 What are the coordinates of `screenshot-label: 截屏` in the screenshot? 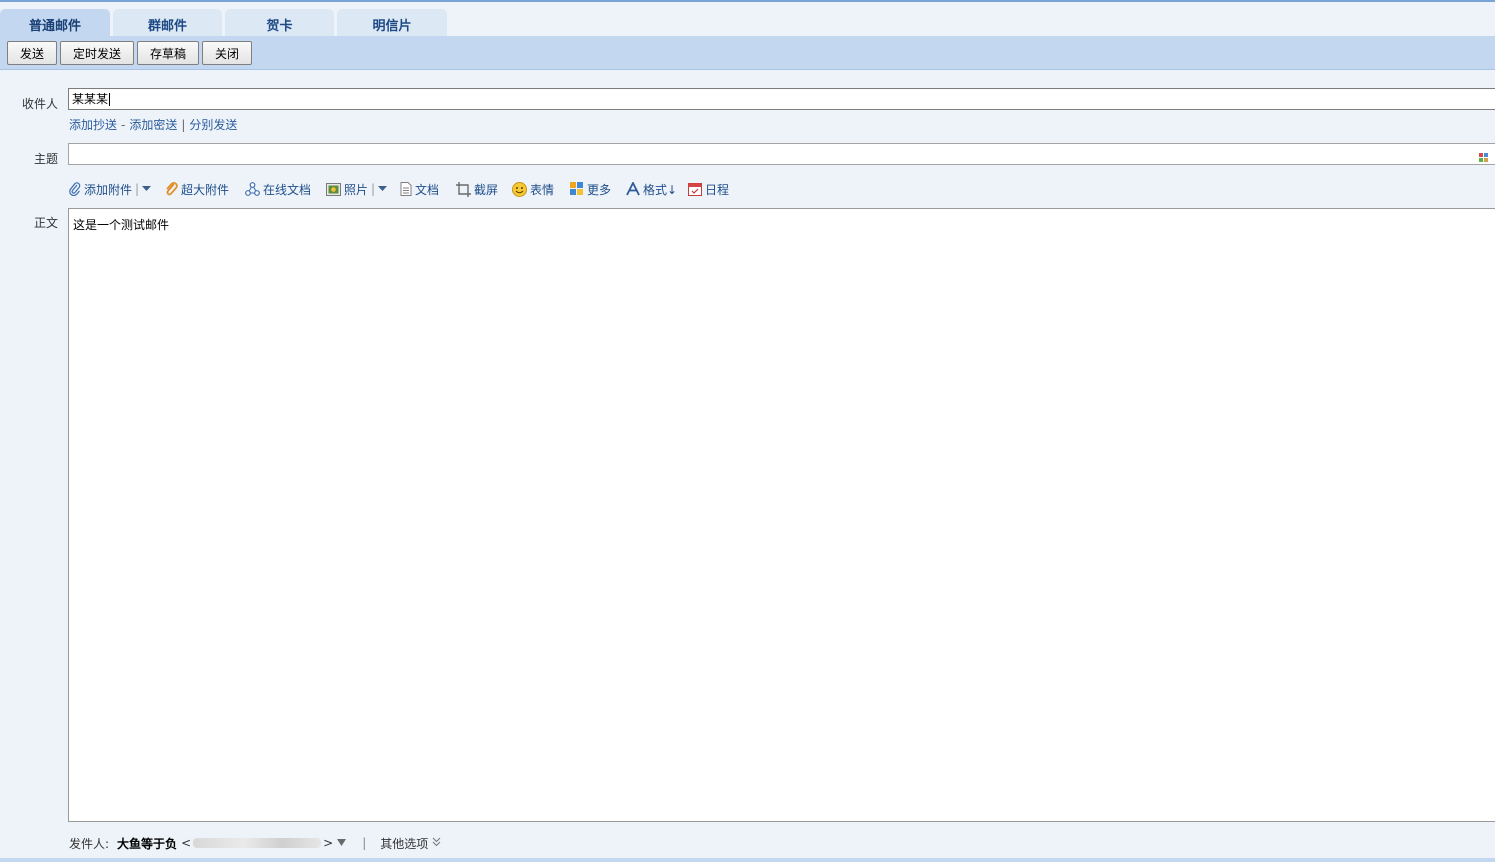 It's located at (486, 189).